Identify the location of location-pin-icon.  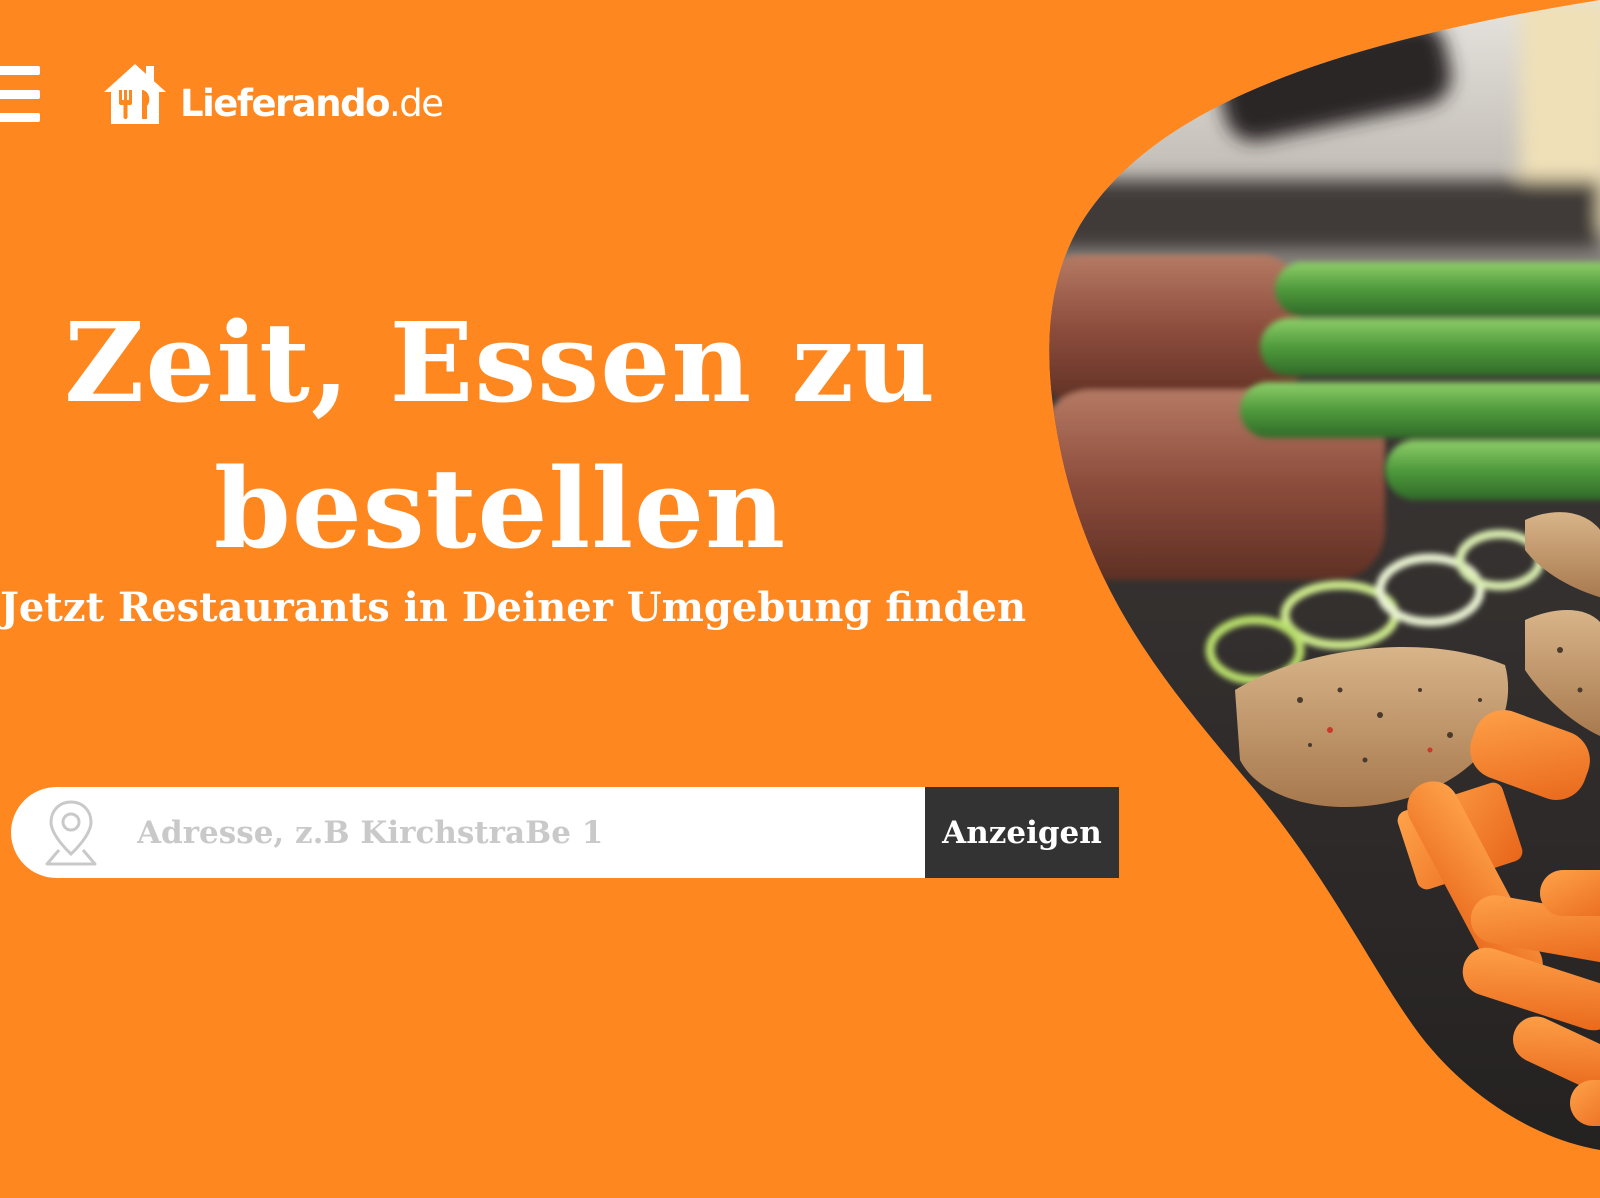
(71, 833).